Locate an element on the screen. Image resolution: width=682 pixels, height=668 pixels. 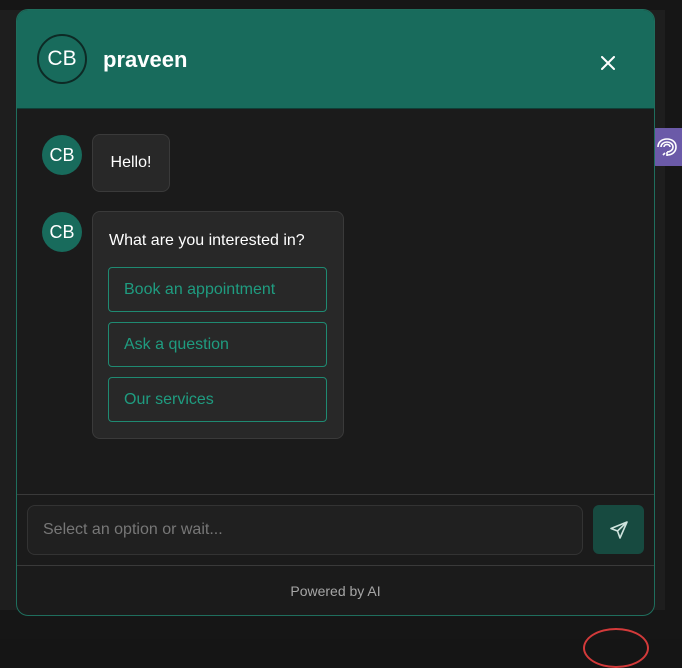
brain-icon is located at coordinates (667, 147).